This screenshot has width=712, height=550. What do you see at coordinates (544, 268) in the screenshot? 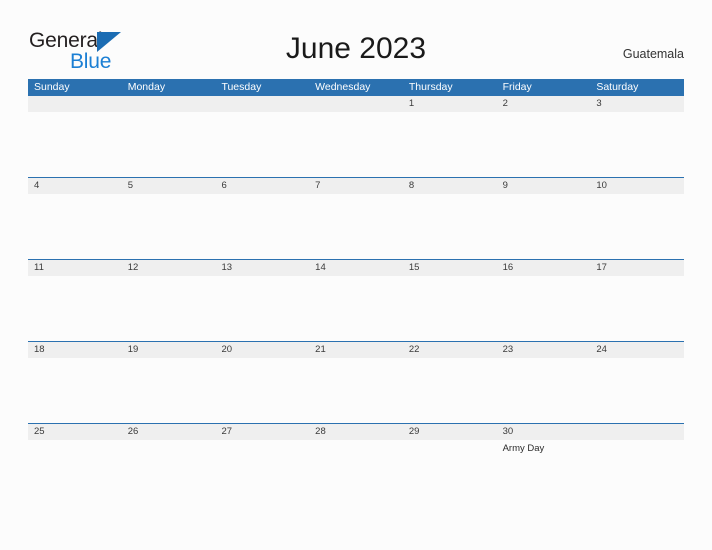
I see `day-number: 16` at bounding box center [544, 268].